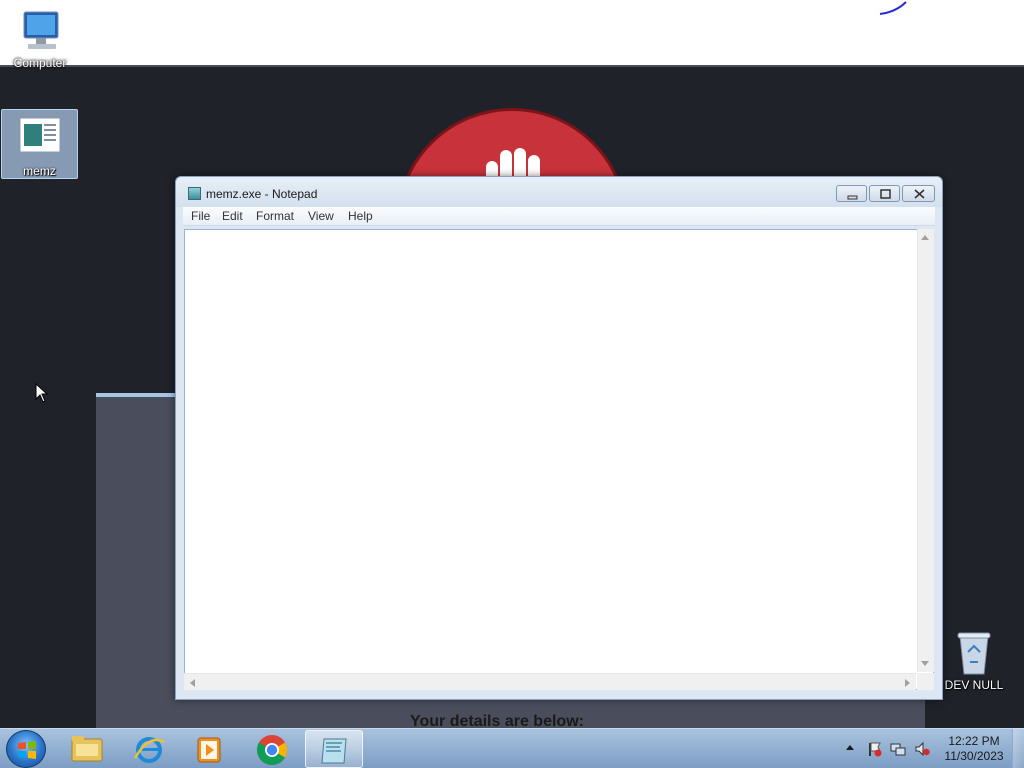 The height and width of the screenshot is (768, 1024). Describe the element at coordinates (512, 748) in the screenshot. I see `taskbar: 12:22 PM 11/30/2023` at that location.